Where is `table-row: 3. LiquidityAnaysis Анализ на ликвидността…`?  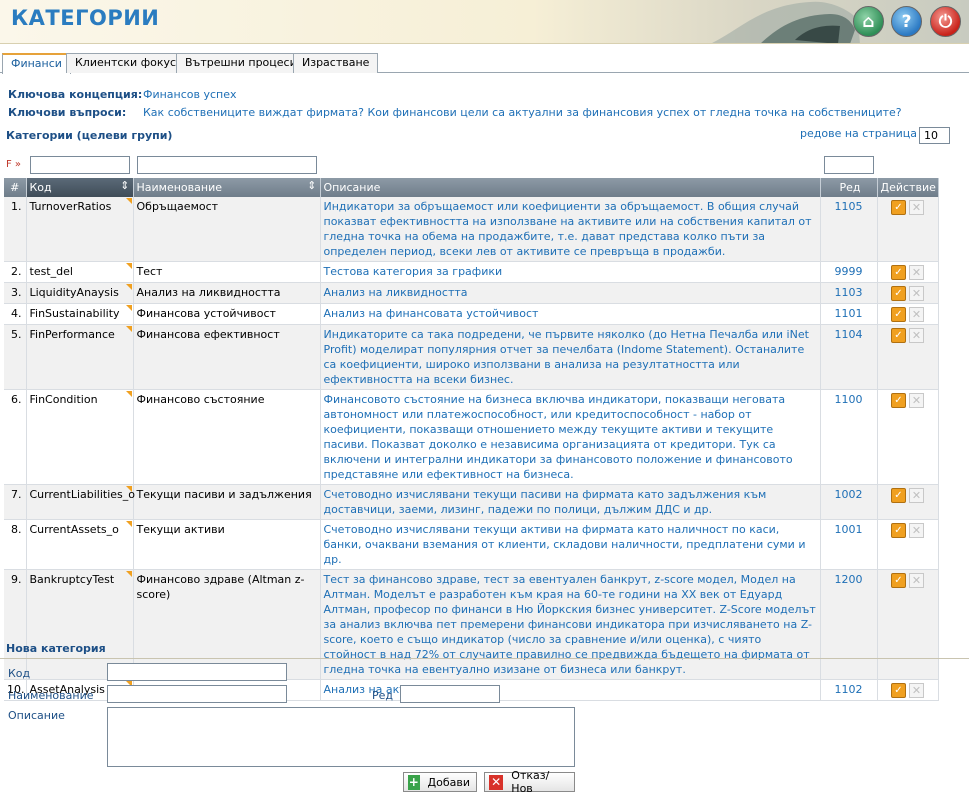
table-row: 3. LiquidityAnaysis Анализ на ликвидността… is located at coordinates (471, 293).